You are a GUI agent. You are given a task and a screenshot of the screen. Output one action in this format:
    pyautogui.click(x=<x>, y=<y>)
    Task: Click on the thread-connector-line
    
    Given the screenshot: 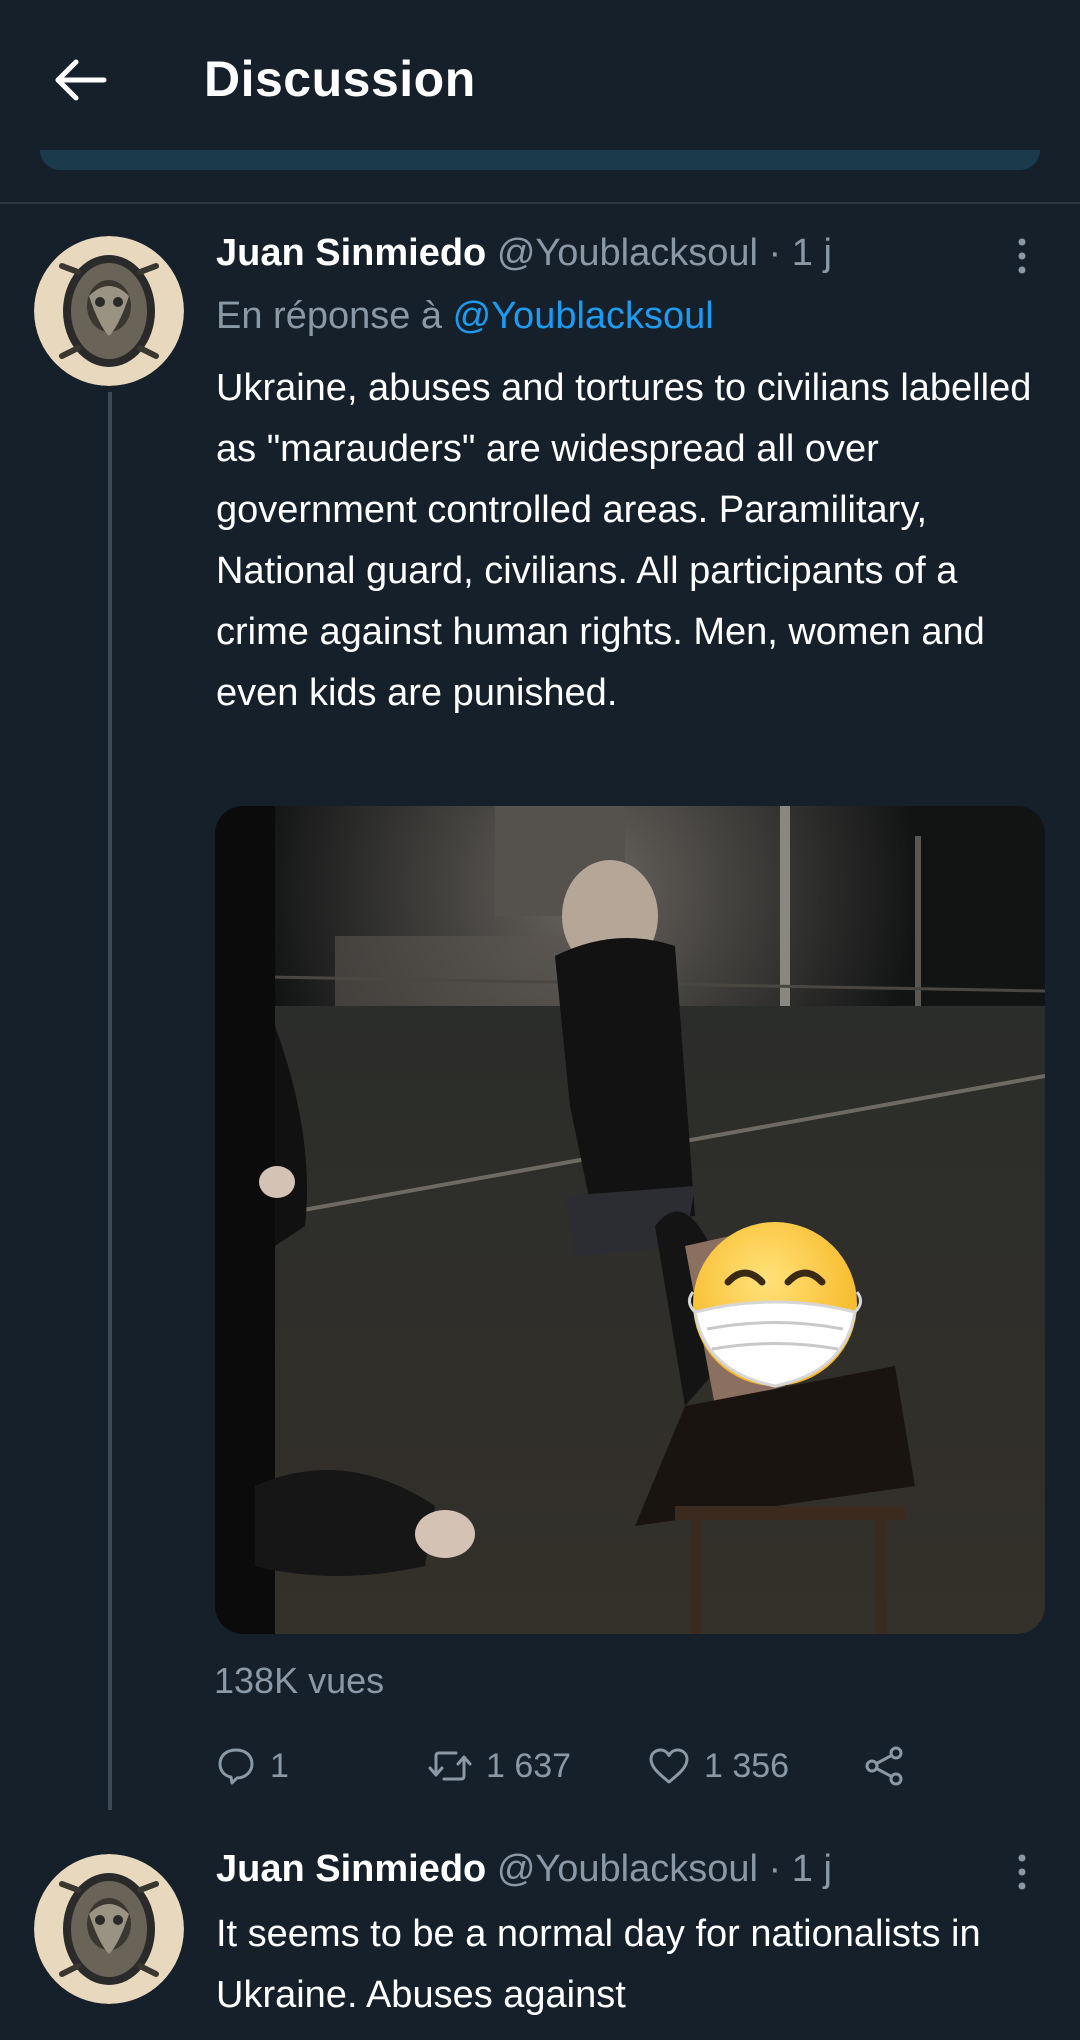 What is the action you would take?
    pyautogui.click(x=110, y=1101)
    